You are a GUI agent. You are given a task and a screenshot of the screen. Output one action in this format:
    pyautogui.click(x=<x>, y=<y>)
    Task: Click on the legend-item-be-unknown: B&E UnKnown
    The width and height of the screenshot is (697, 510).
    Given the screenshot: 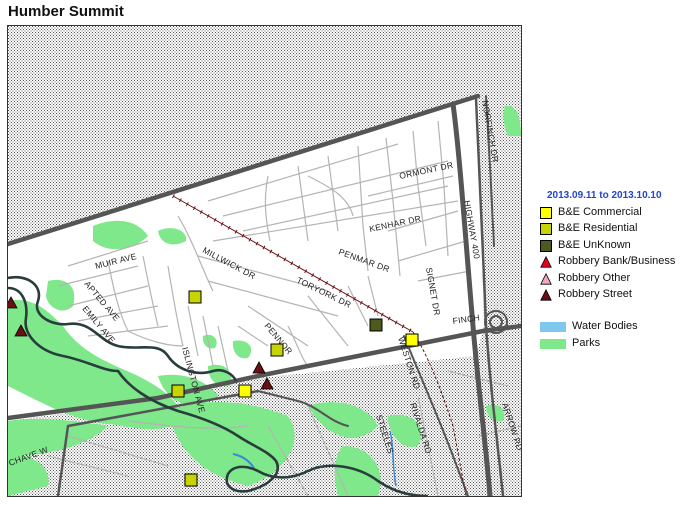 What is the action you would take?
    pyautogui.click(x=617, y=246)
    